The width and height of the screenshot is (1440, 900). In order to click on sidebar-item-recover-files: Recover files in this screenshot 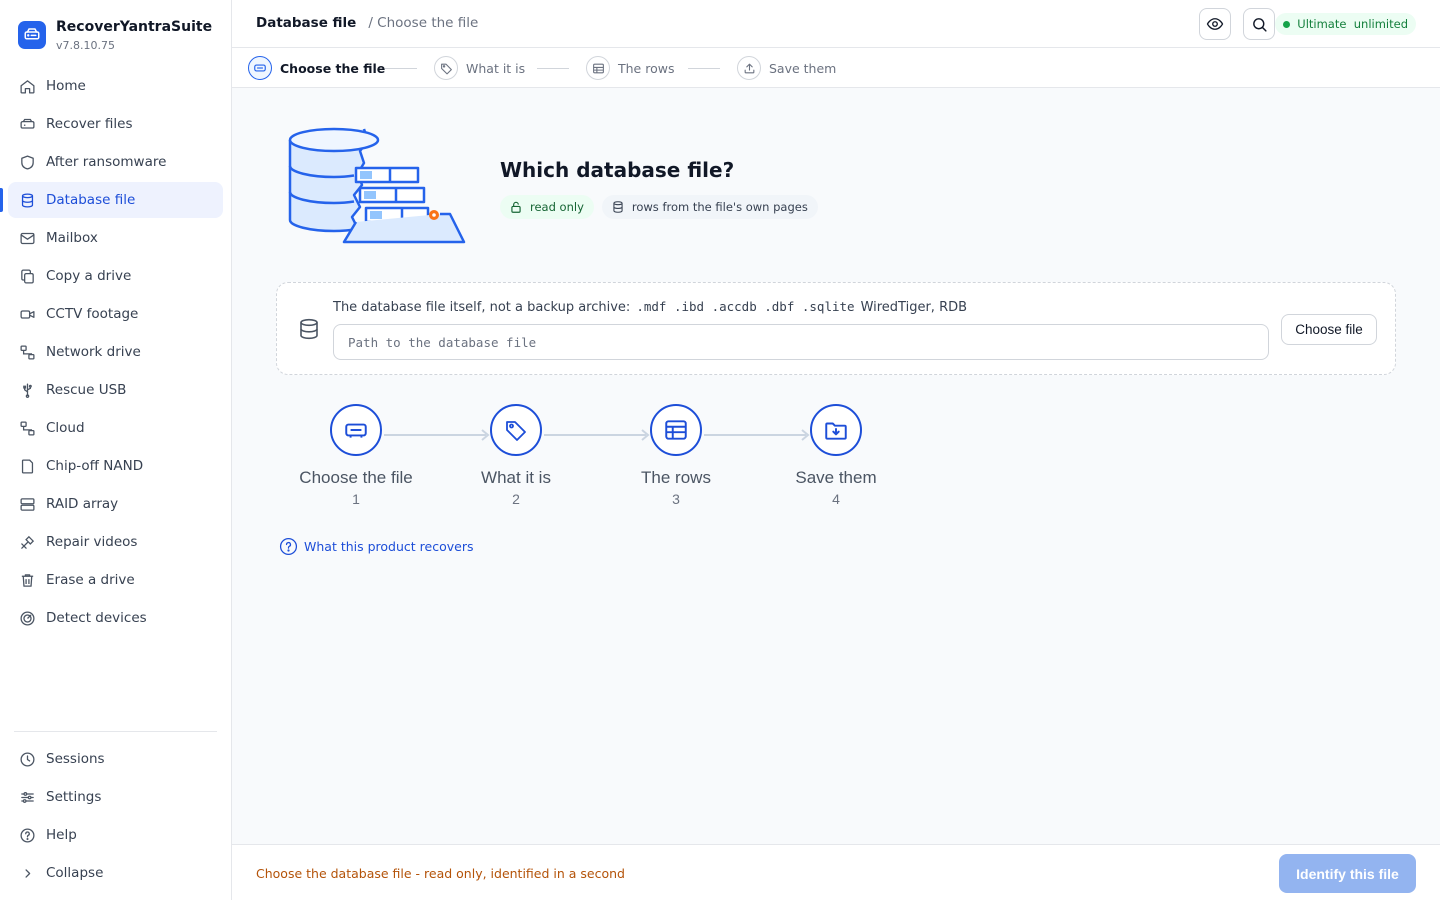, I will do `click(115, 124)`.